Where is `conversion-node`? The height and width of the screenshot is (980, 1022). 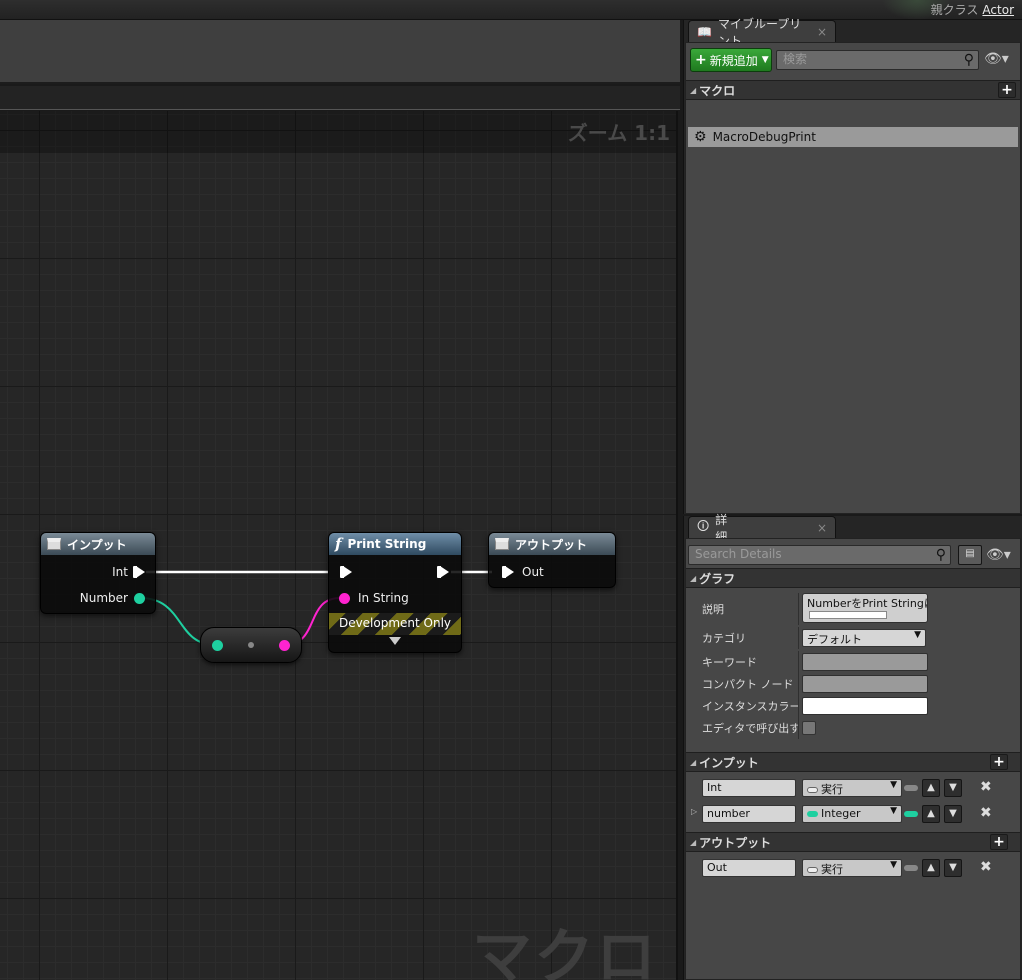
conversion-node is located at coordinates (251, 645).